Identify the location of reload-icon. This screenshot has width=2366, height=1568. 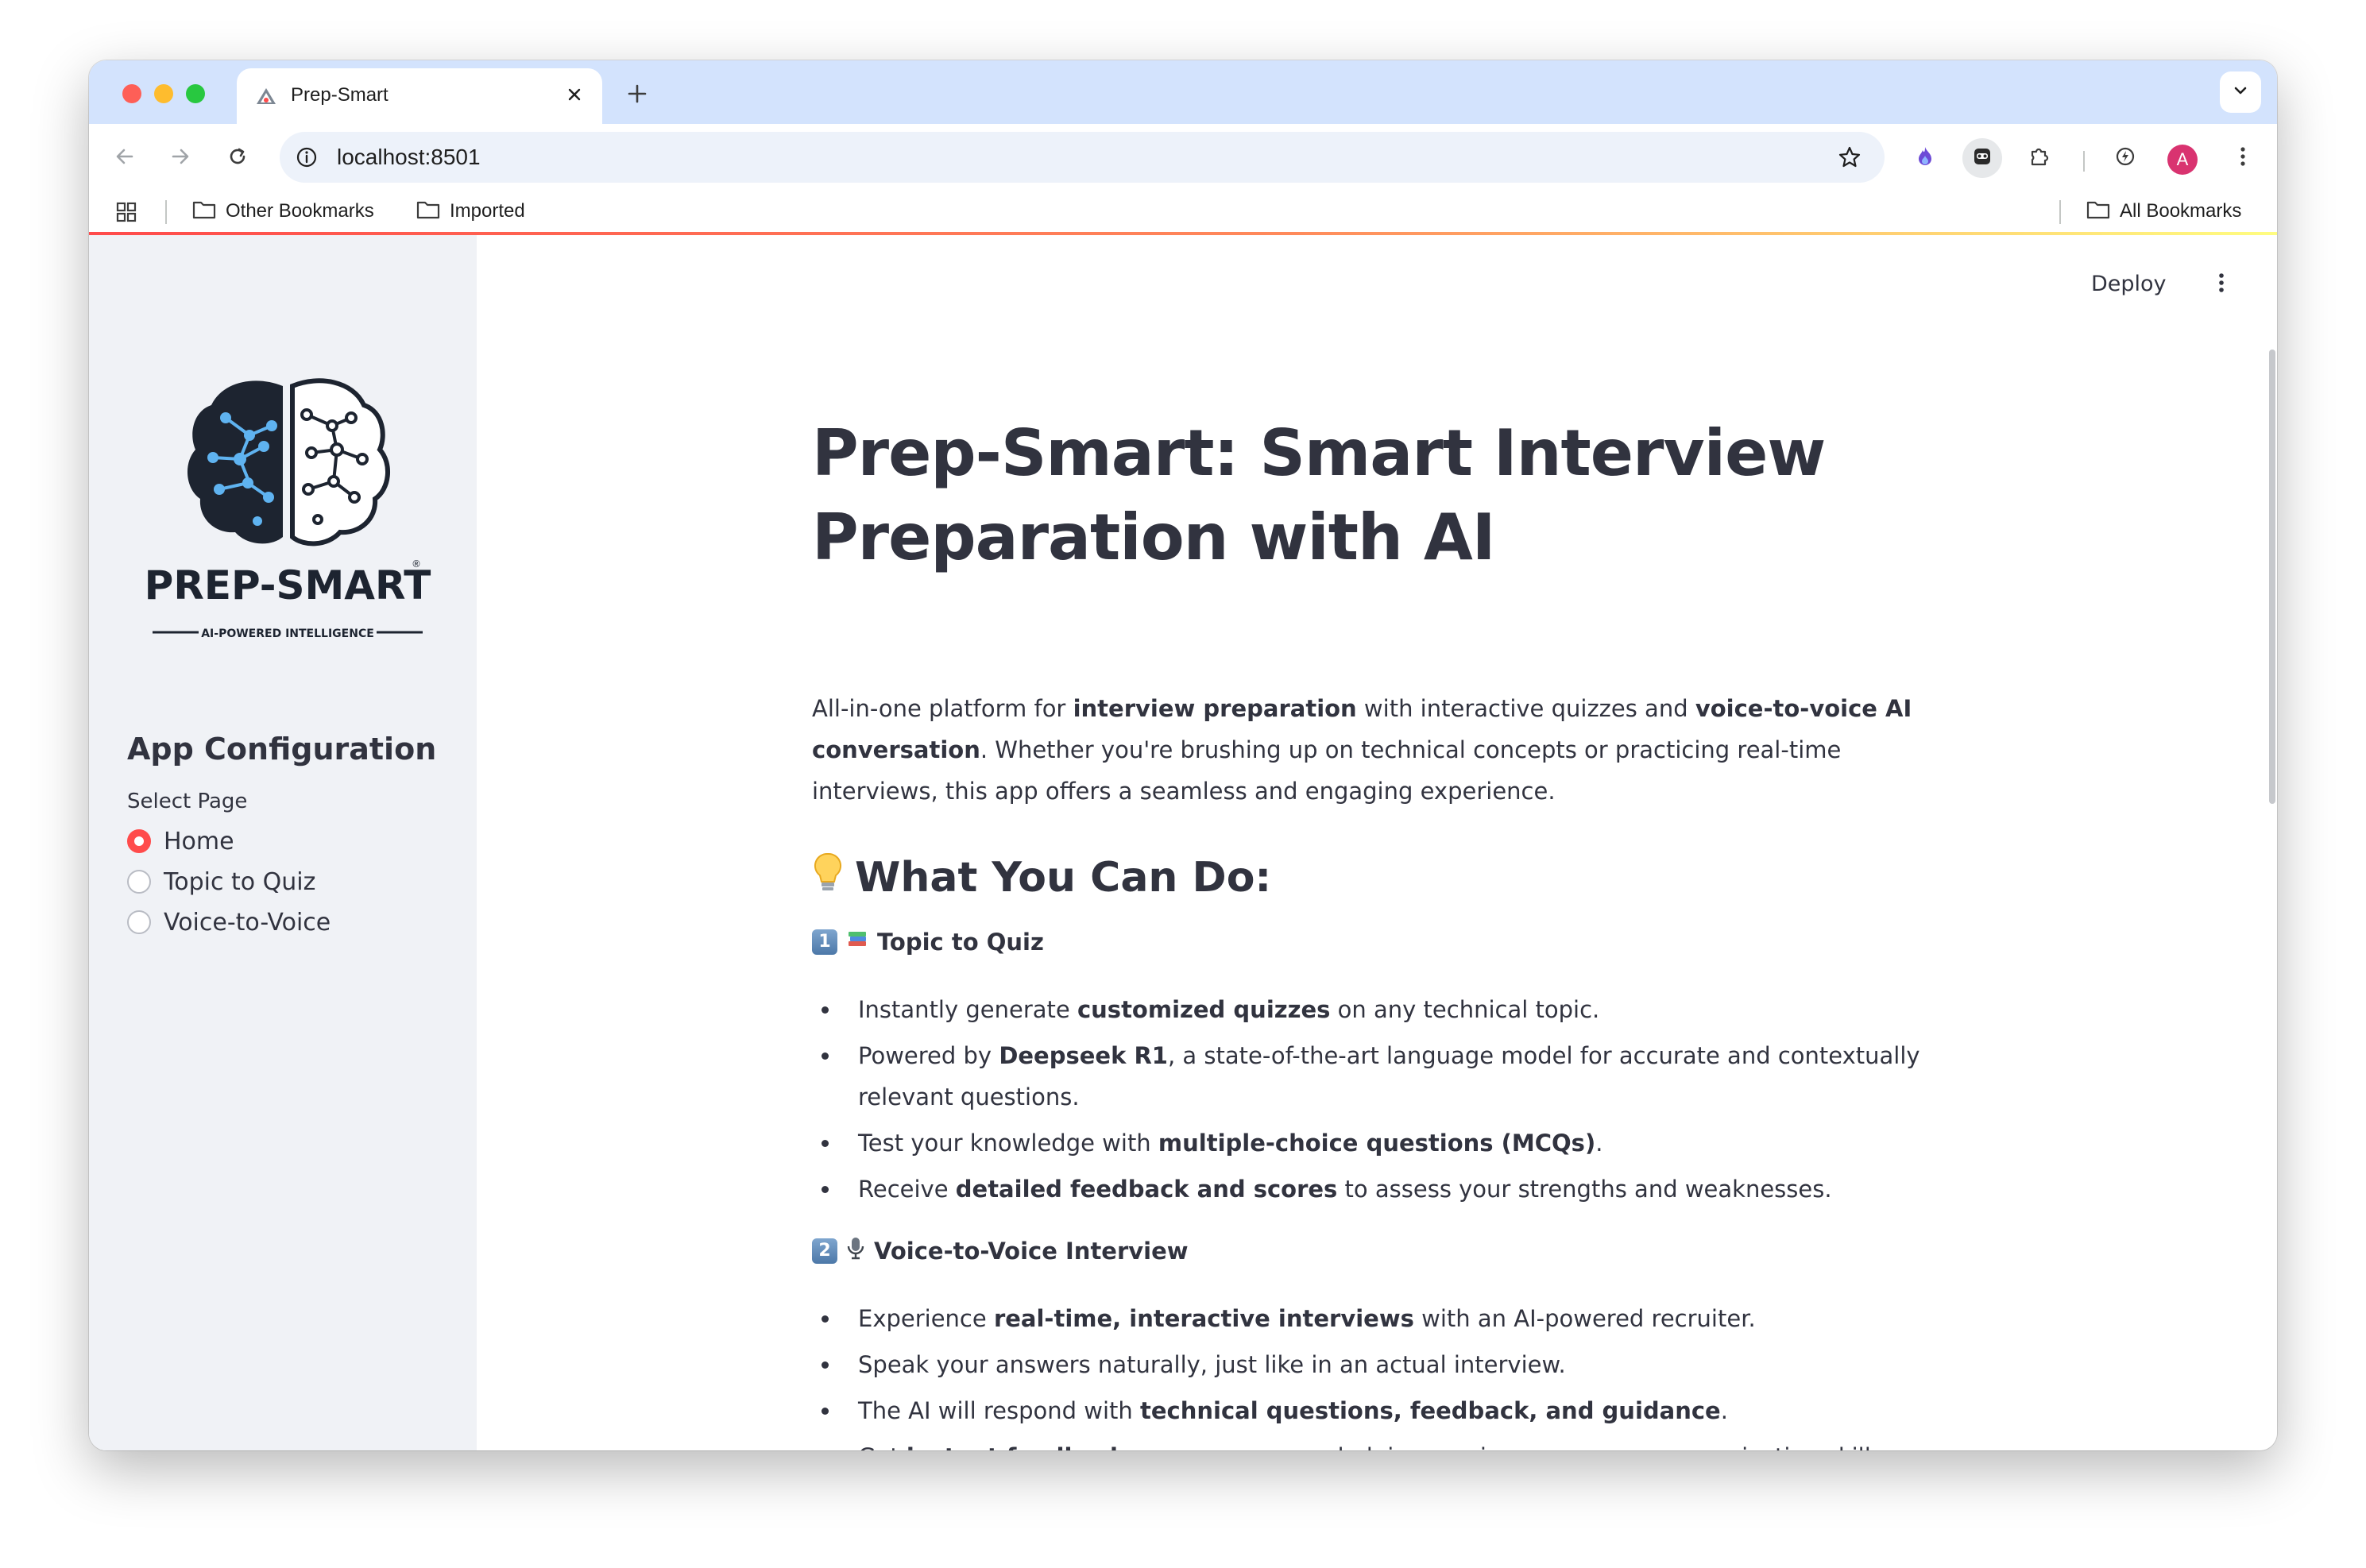
(237, 158).